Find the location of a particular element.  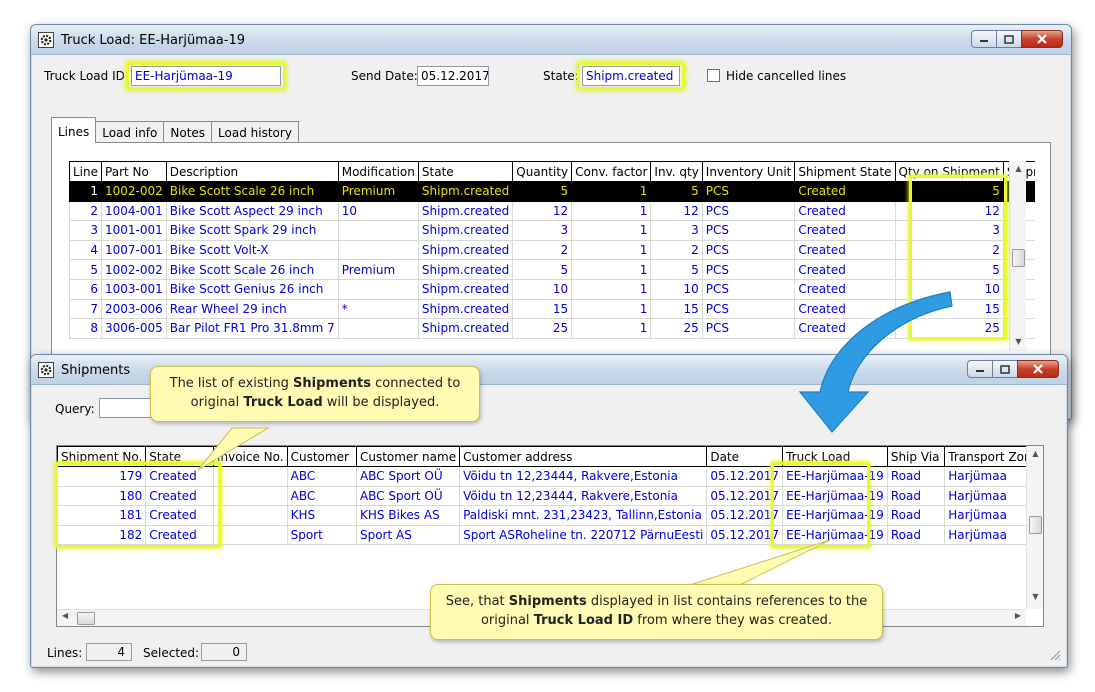

shipments-column-header: Invoice No. is located at coordinates (250, 456).